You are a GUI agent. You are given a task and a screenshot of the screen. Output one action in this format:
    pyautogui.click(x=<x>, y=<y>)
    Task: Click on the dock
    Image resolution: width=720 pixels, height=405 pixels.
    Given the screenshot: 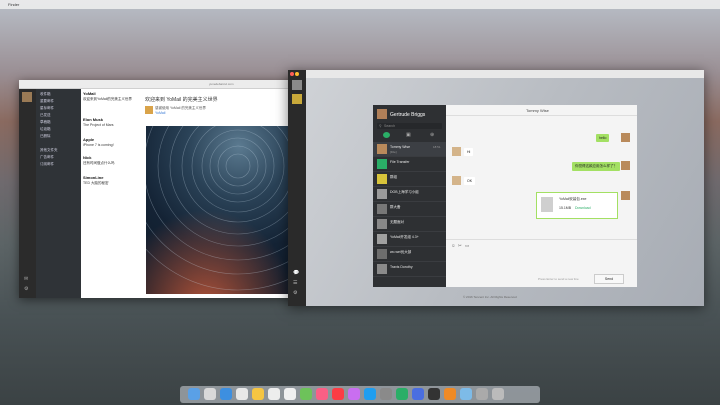 What is the action you would take?
    pyautogui.click(x=360, y=394)
    